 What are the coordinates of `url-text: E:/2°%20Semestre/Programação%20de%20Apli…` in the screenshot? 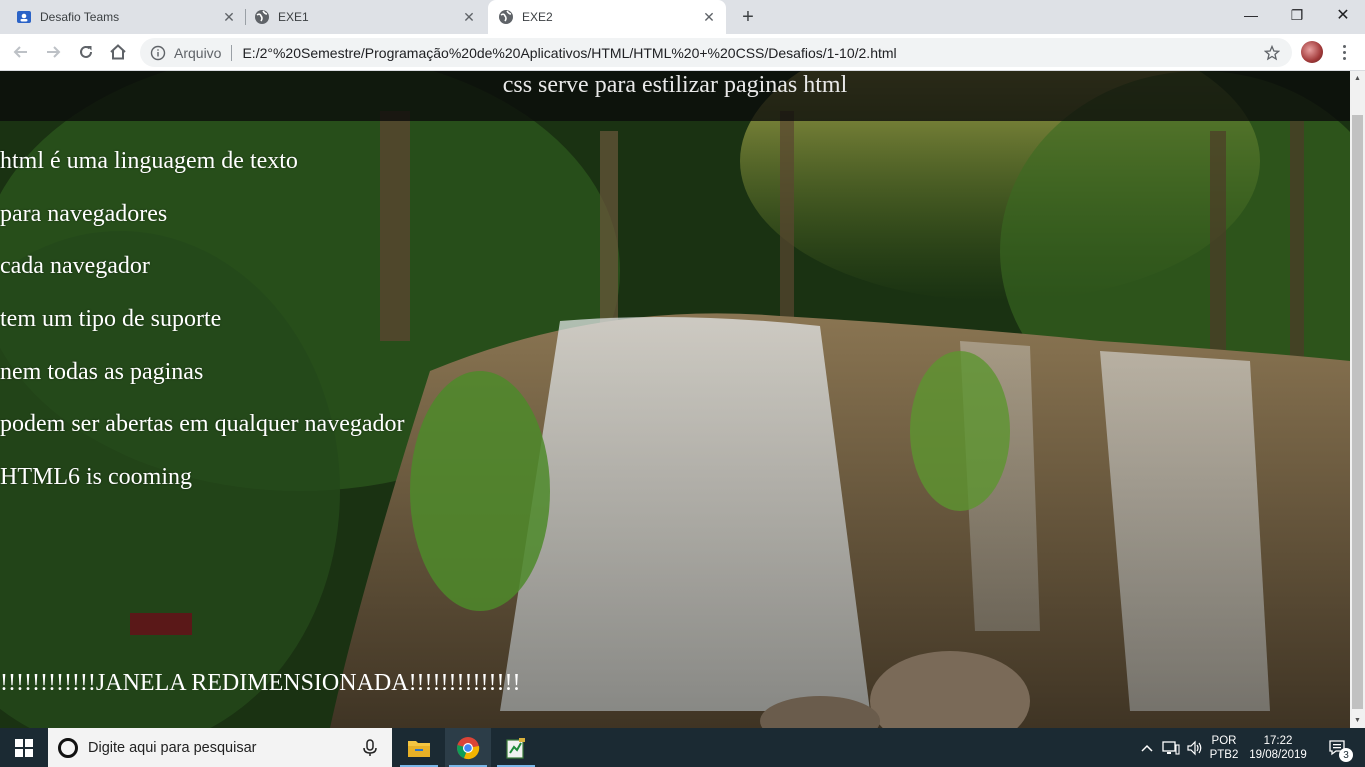 It's located at (569, 53).